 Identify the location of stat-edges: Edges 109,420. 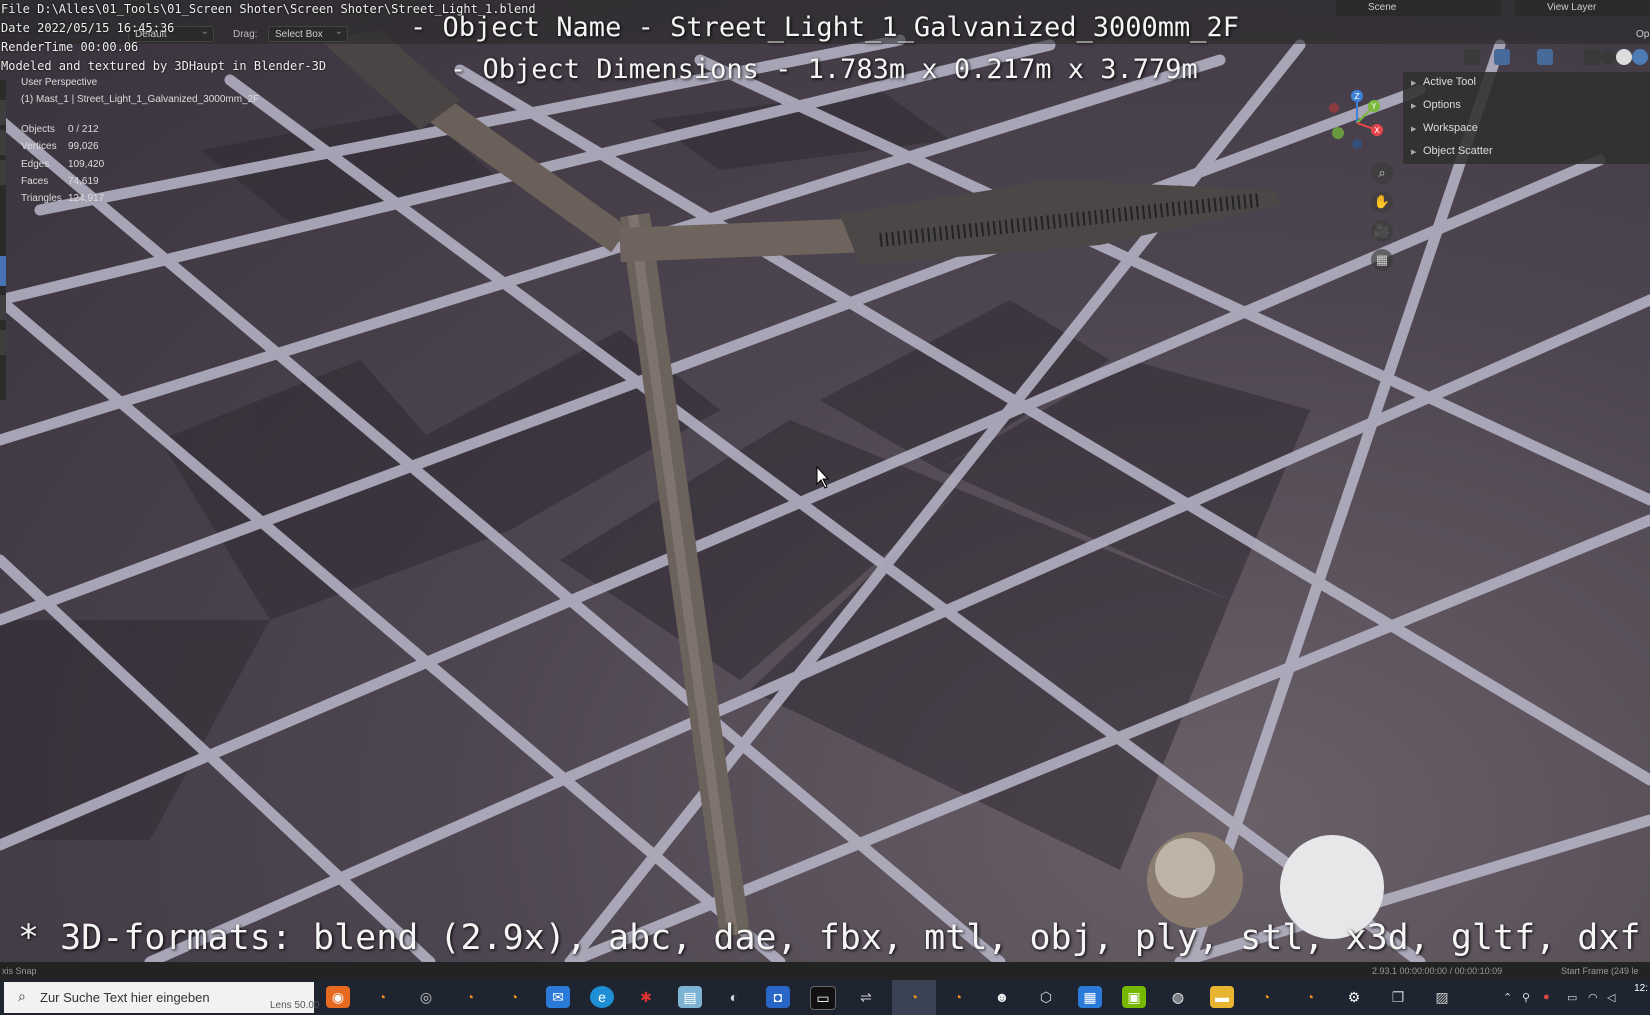
(63, 164).